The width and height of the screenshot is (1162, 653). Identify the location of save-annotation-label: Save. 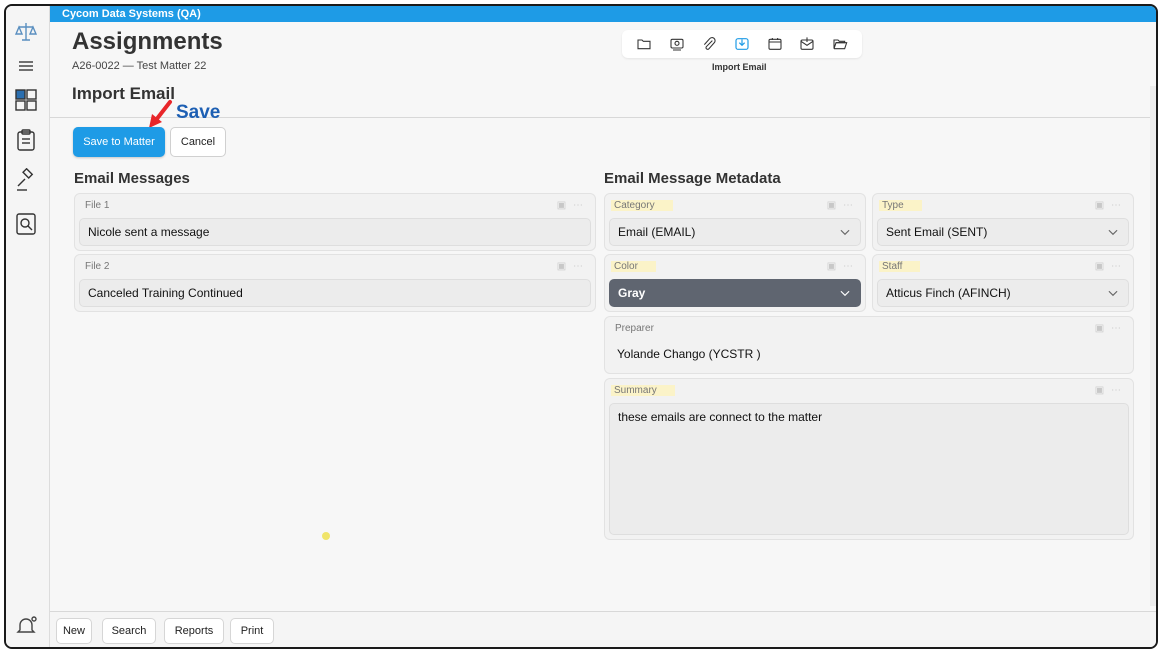
(198, 112).